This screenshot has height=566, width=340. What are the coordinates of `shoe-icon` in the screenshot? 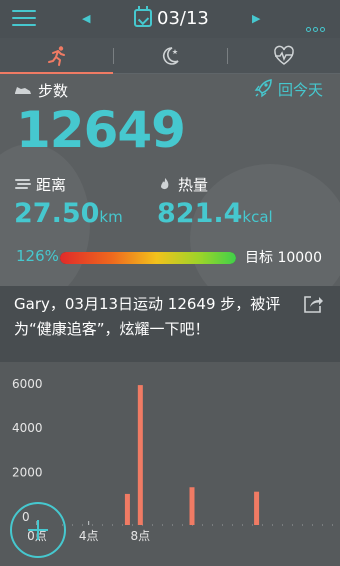 It's located at (23, 90).